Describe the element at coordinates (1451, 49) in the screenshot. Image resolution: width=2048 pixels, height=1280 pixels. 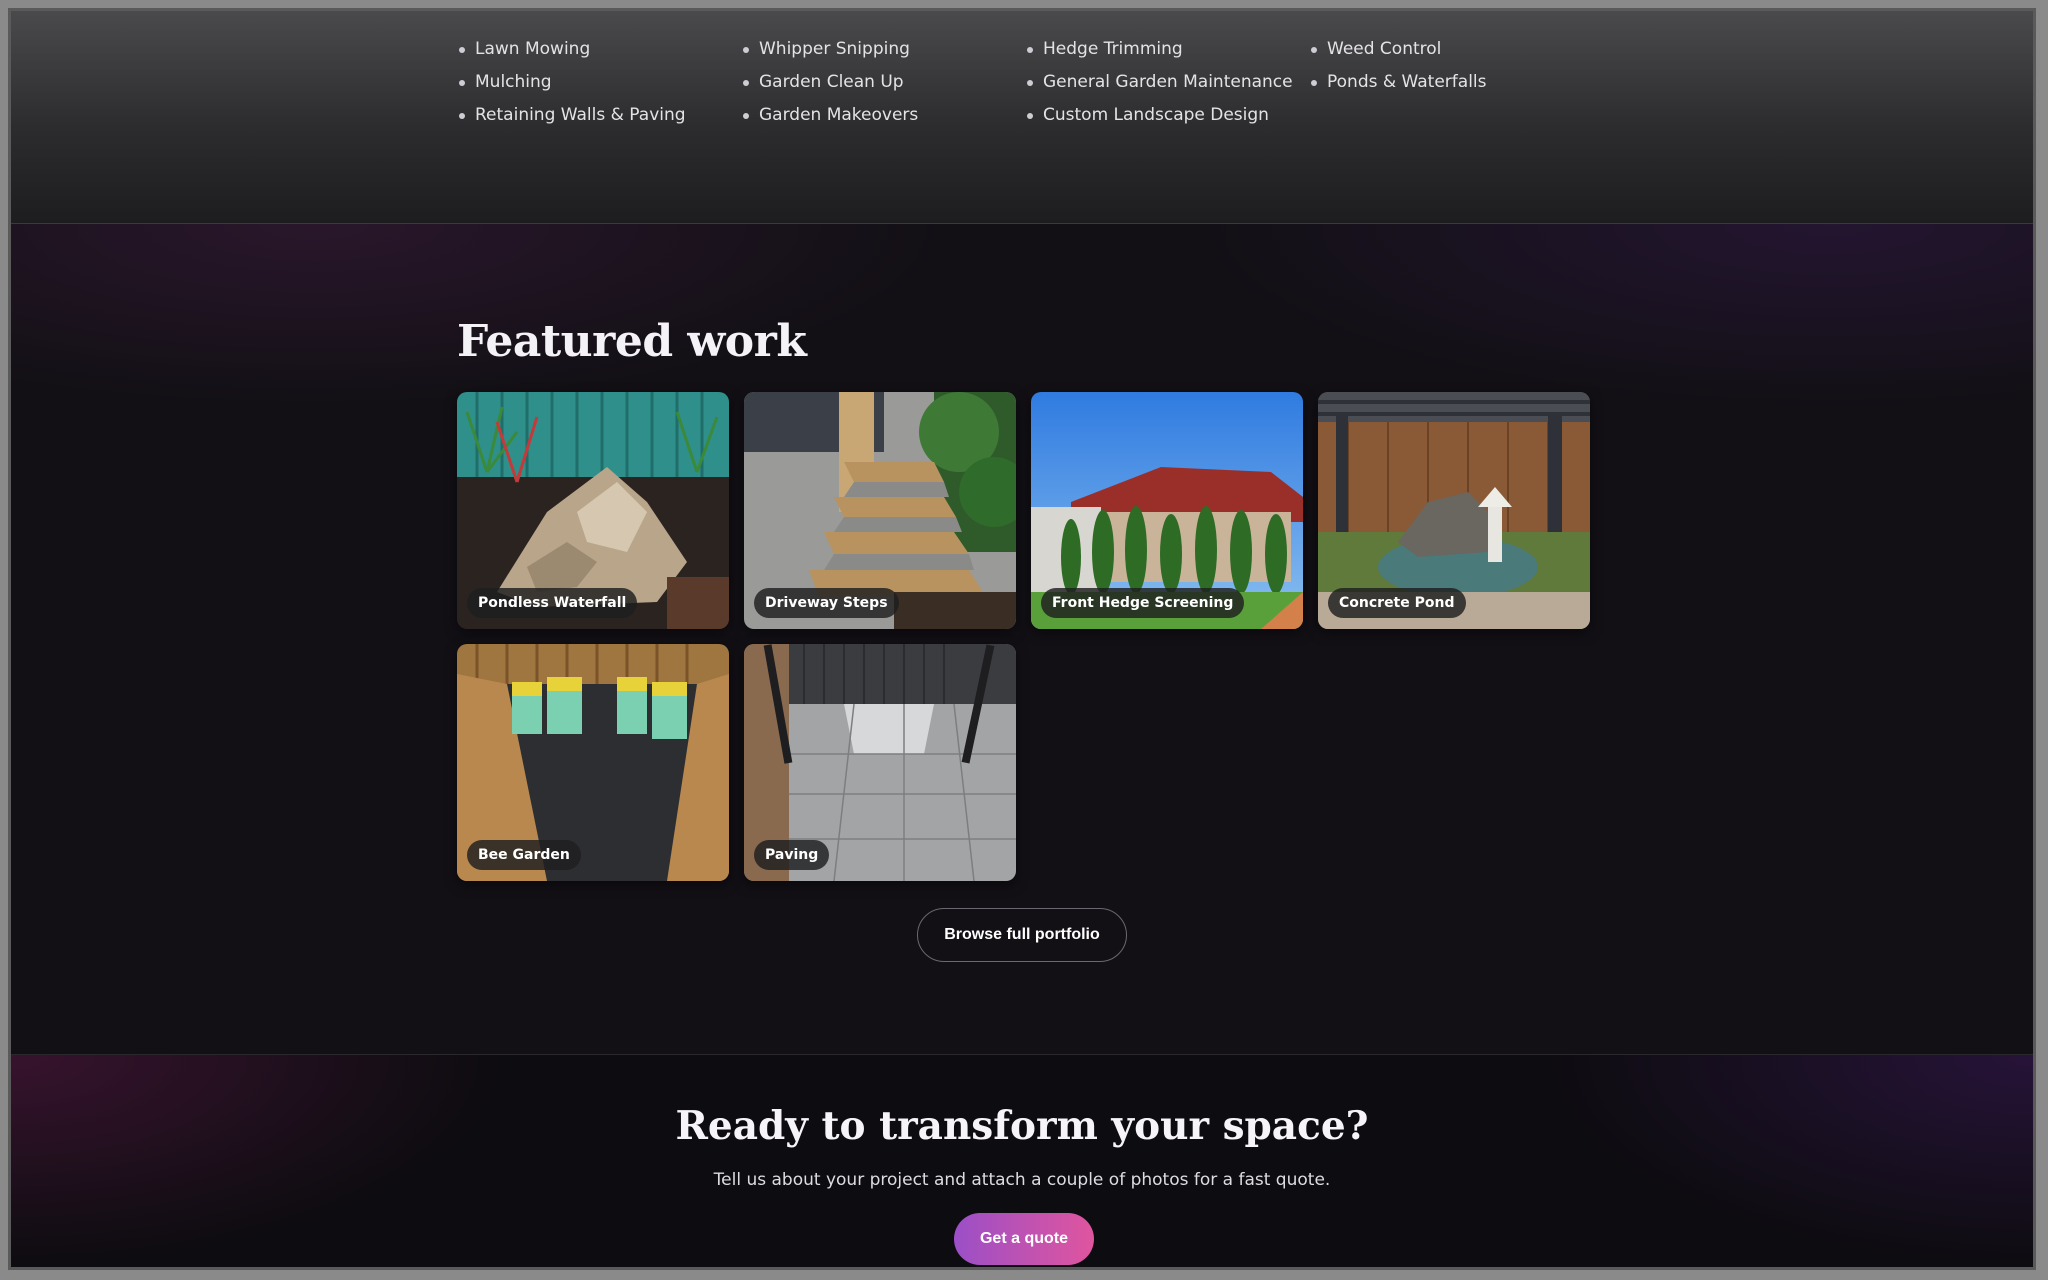
I see `service-item: Weed Control` at that location.